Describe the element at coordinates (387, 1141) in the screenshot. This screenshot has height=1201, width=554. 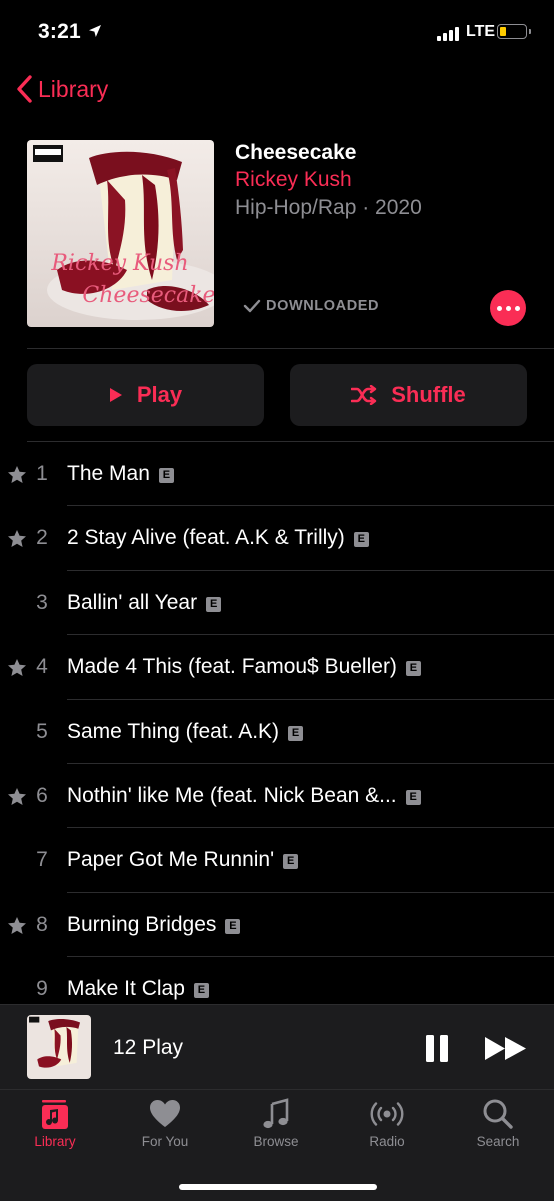
I see `tab-label: Radio` at that location.